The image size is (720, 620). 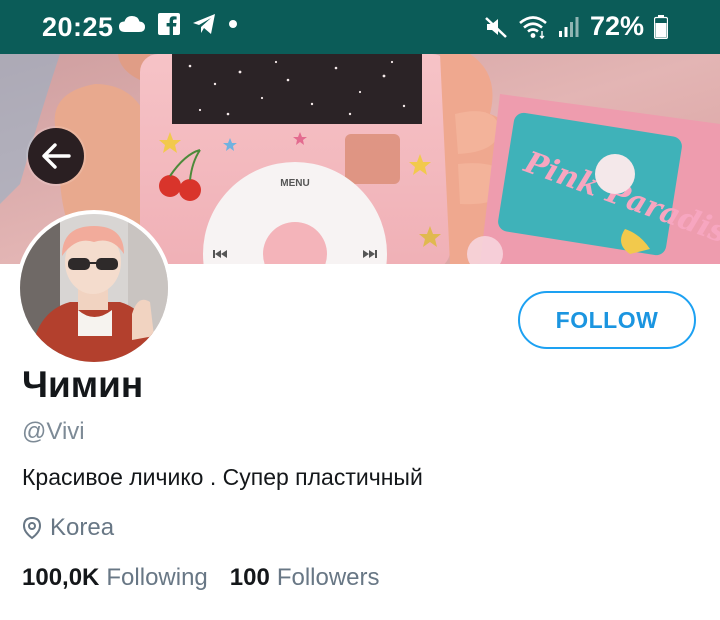 I want to click on system-icons: 72%, so click(x=576, y=26).